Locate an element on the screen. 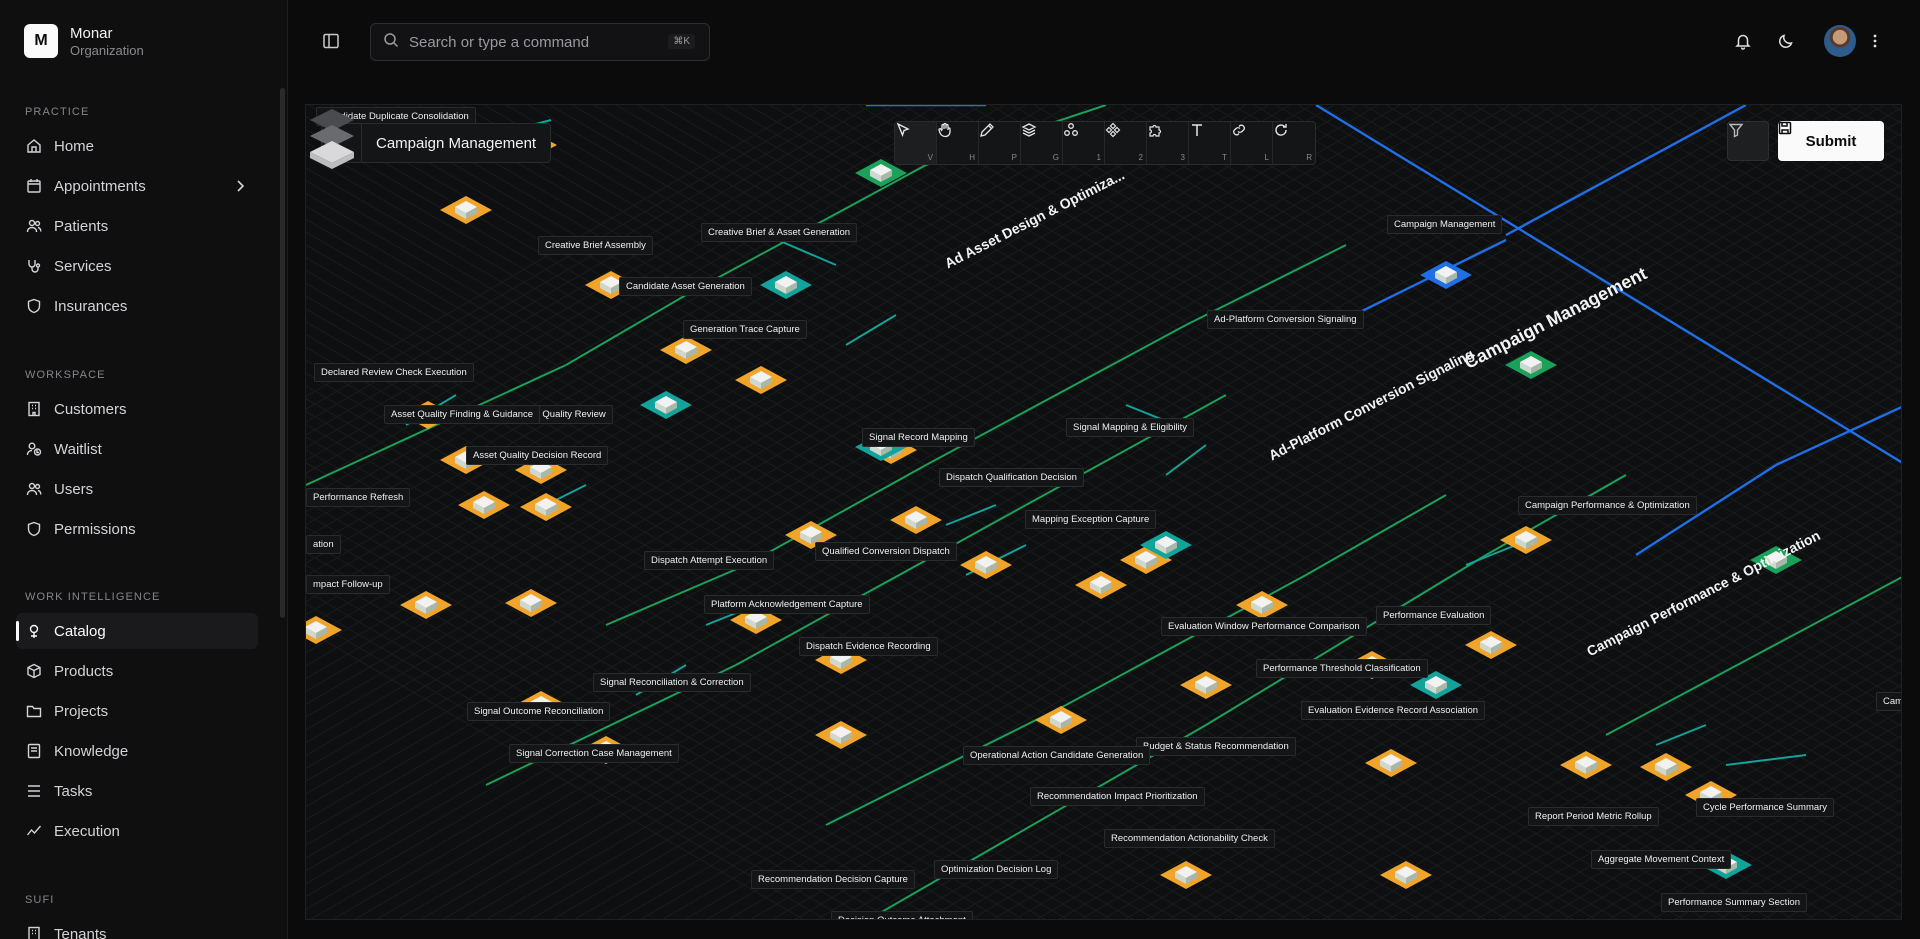 The image size is (1920, 939). hand-icon is located at coordinates (944, 130).